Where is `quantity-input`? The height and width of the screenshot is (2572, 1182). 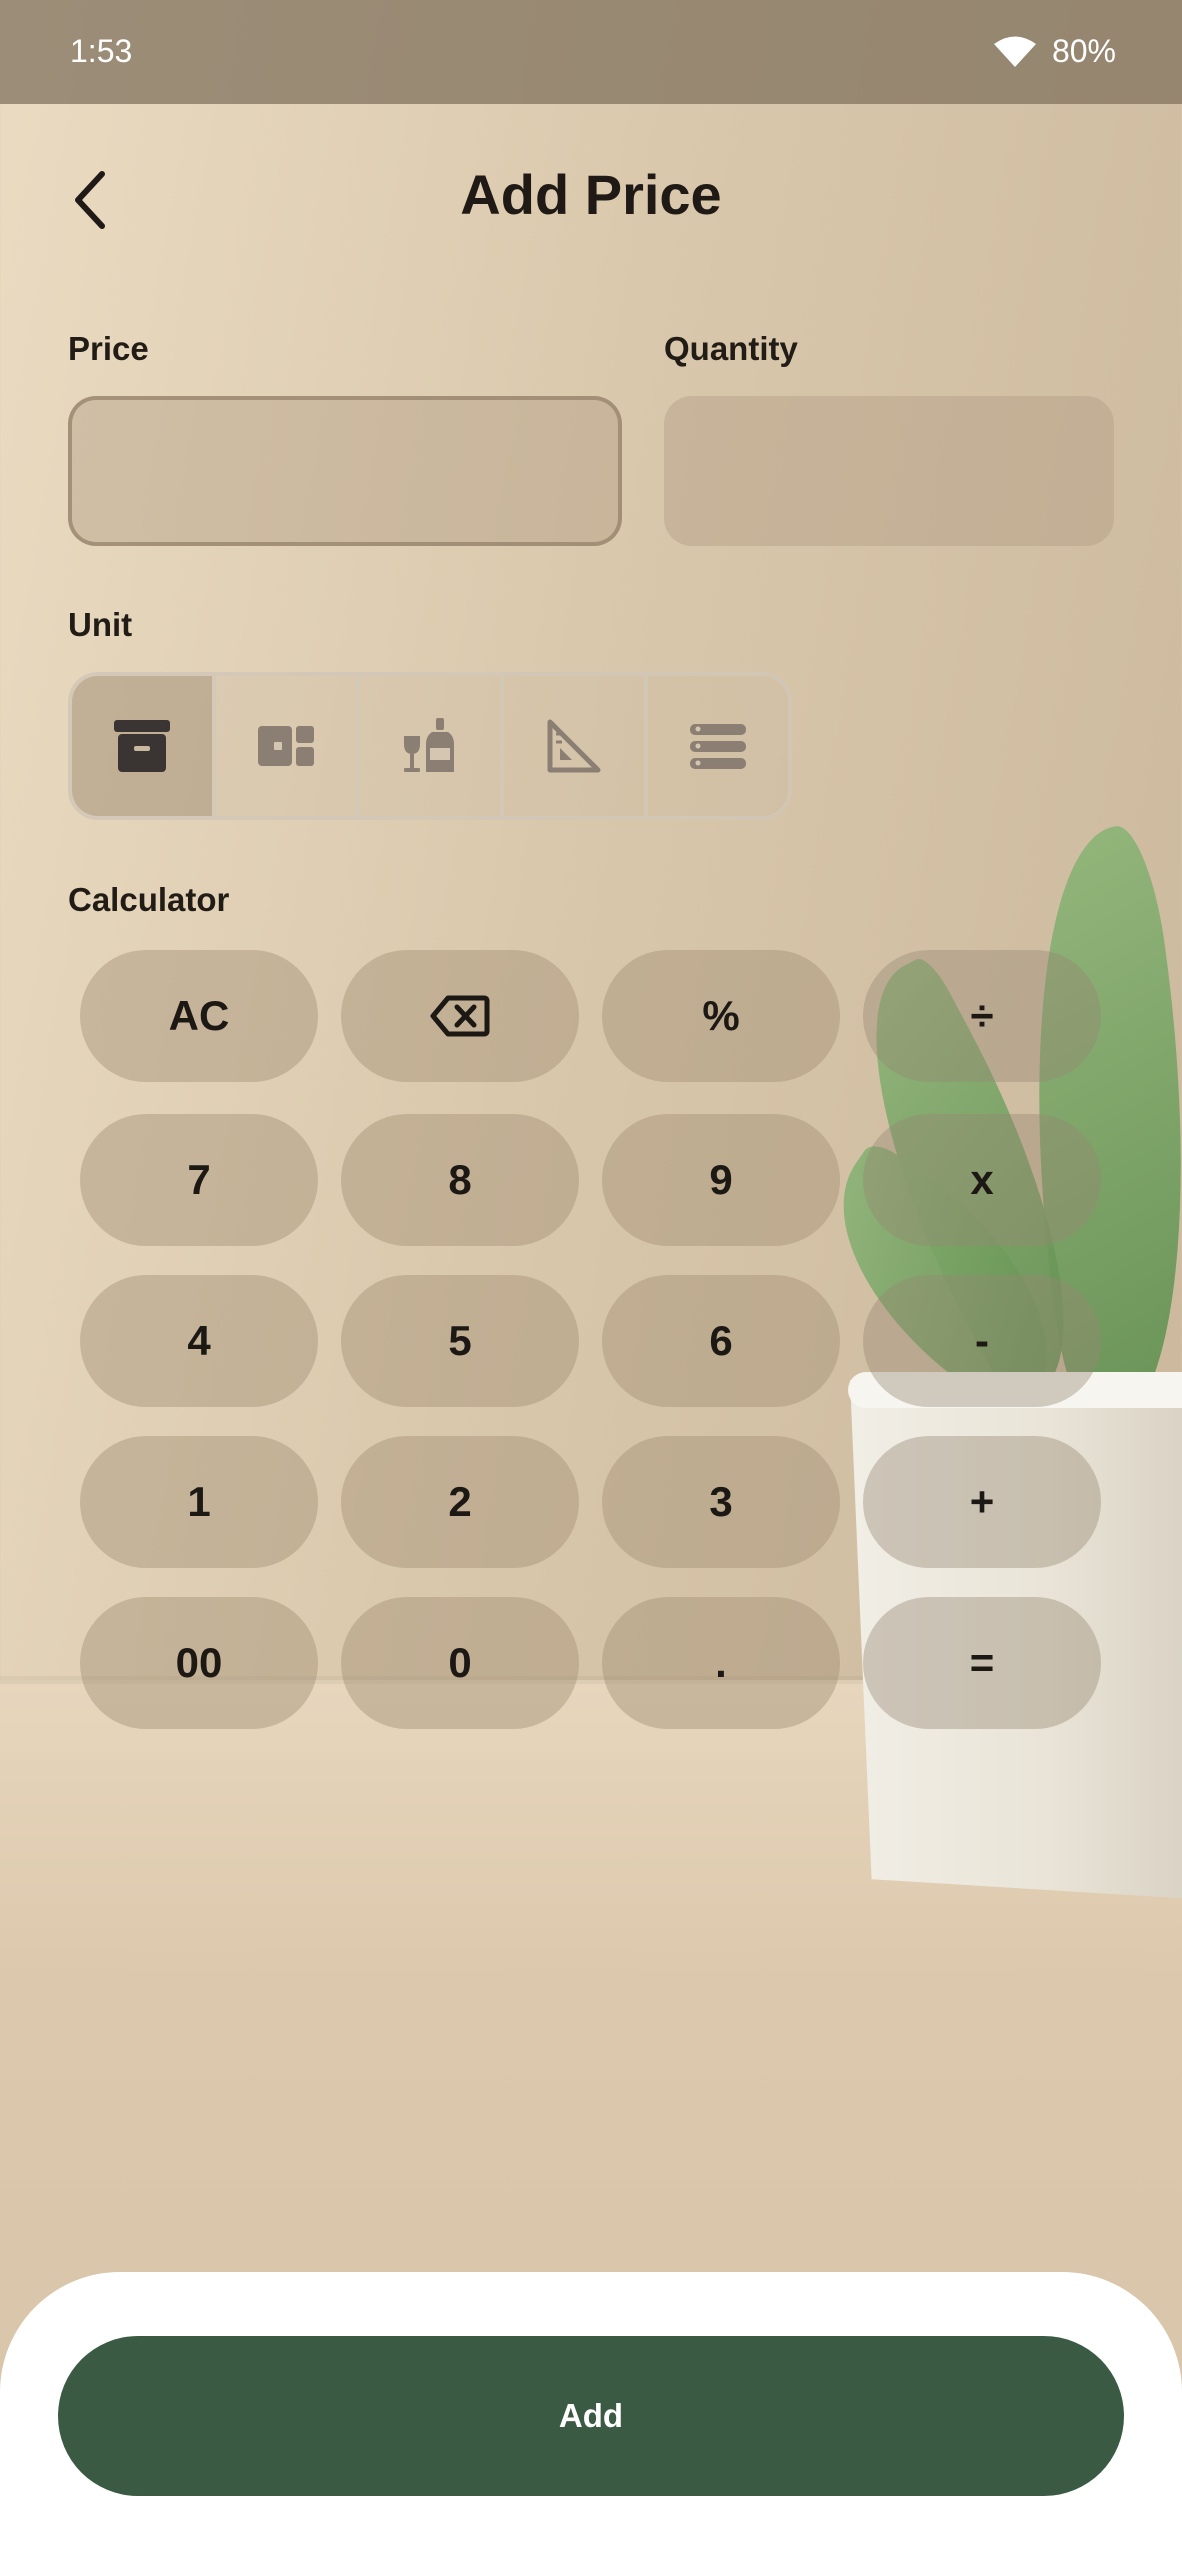
quantity-input is located at coordinates (889, 471).